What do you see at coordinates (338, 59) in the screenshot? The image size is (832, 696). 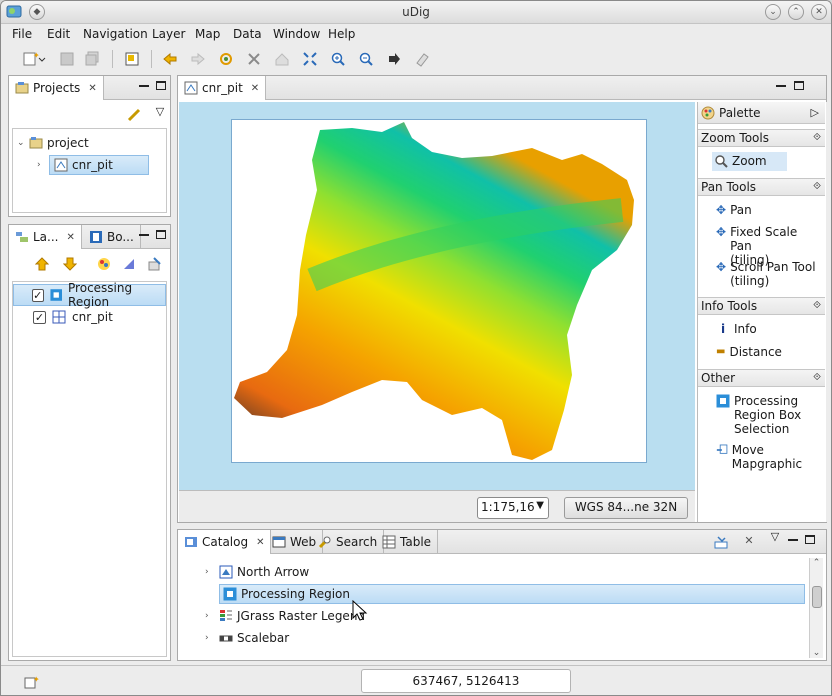 I see `zoom-in-icon` at bounding box center [338, 59].